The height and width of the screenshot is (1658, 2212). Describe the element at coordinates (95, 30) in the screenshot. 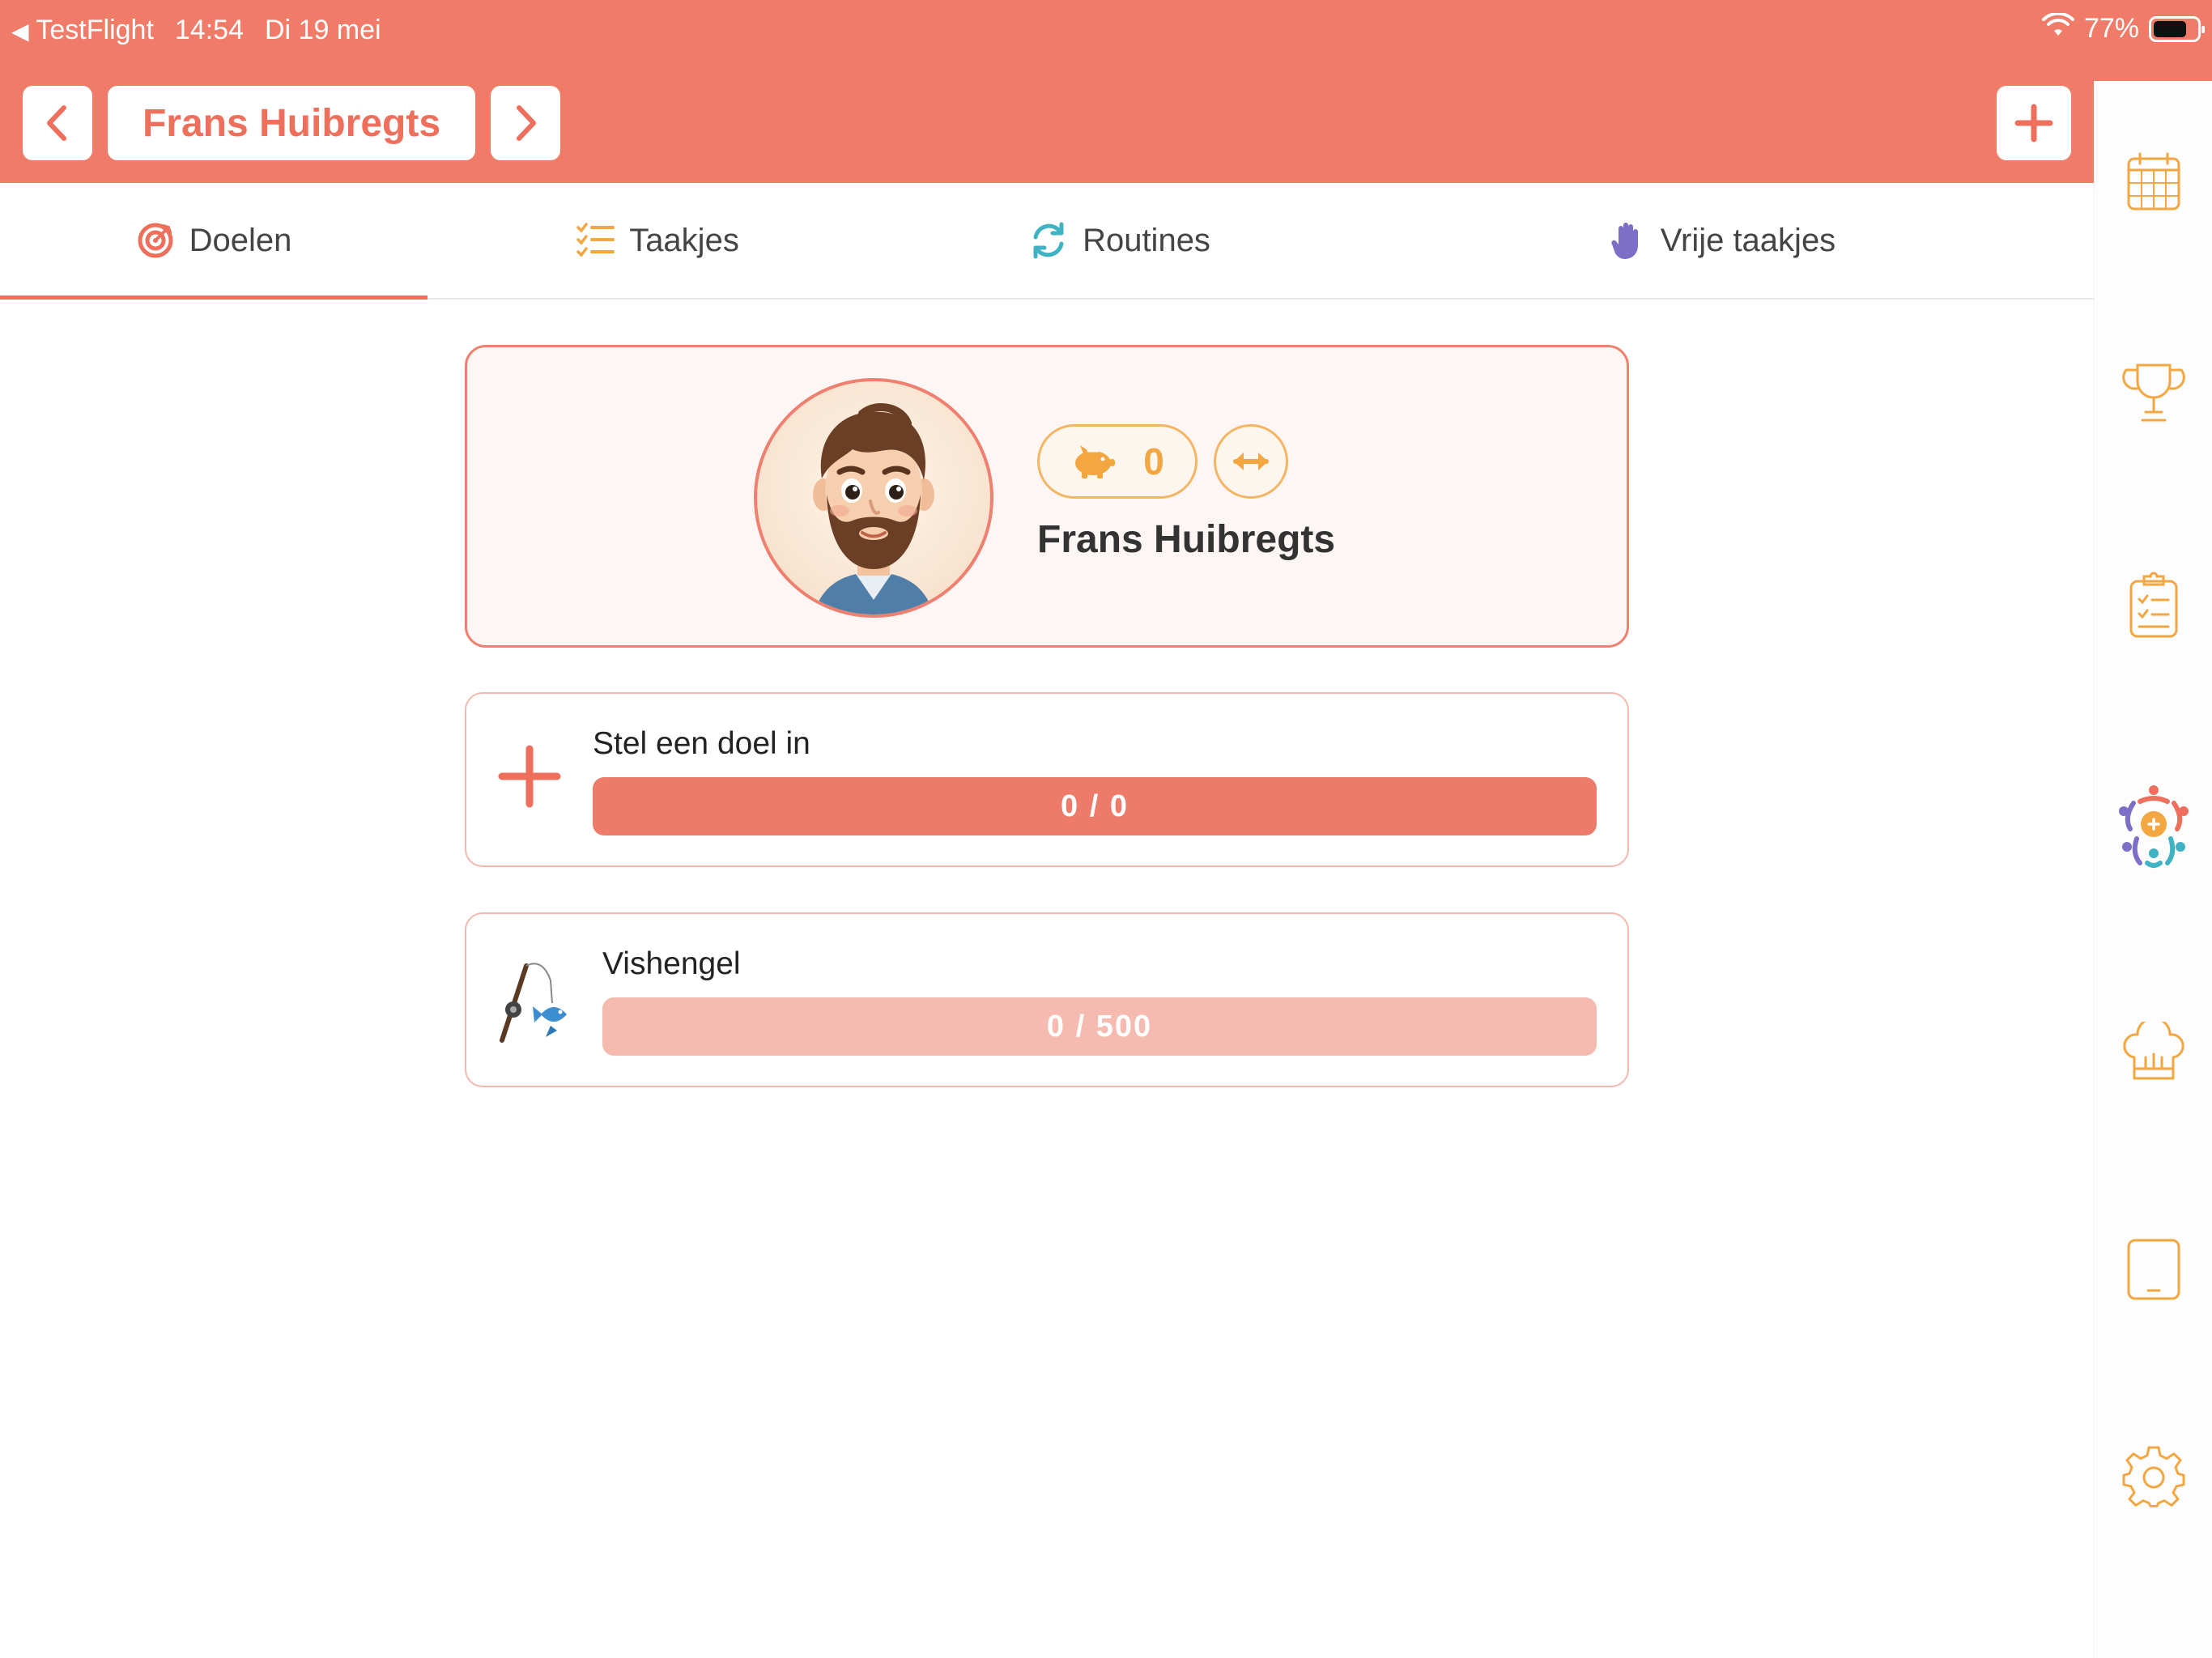

I see `back-app-label: TestFlight` at that location.